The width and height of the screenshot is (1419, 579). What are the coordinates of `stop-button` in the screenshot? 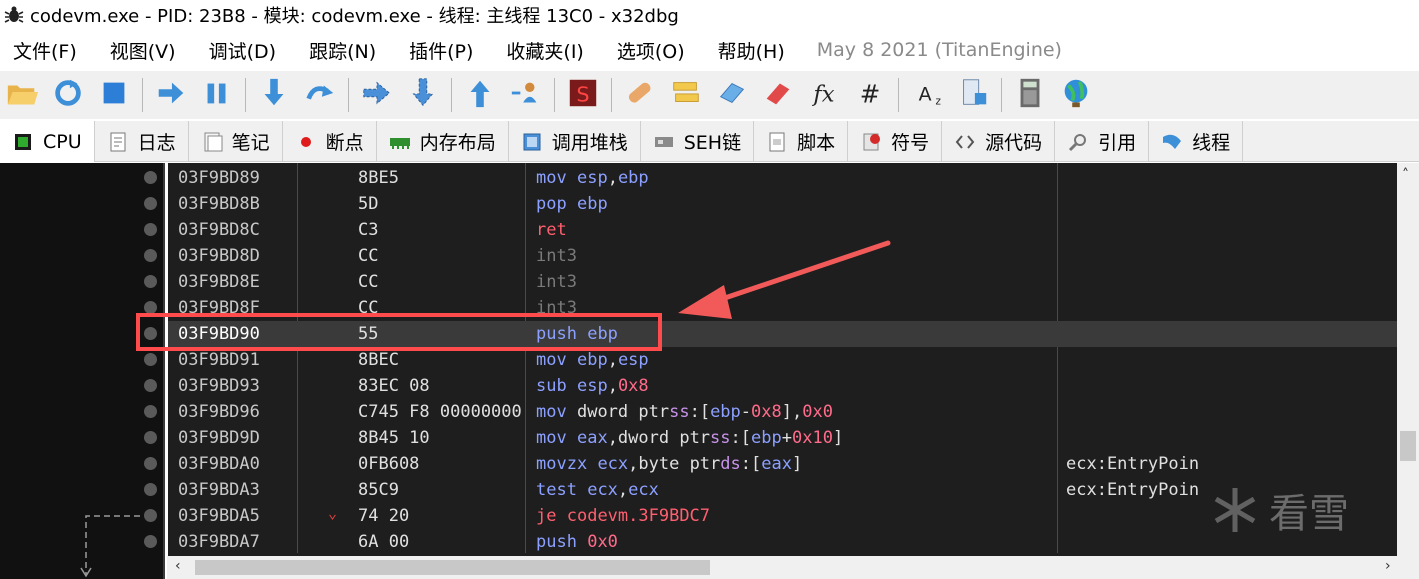 It's located at (114, 95).